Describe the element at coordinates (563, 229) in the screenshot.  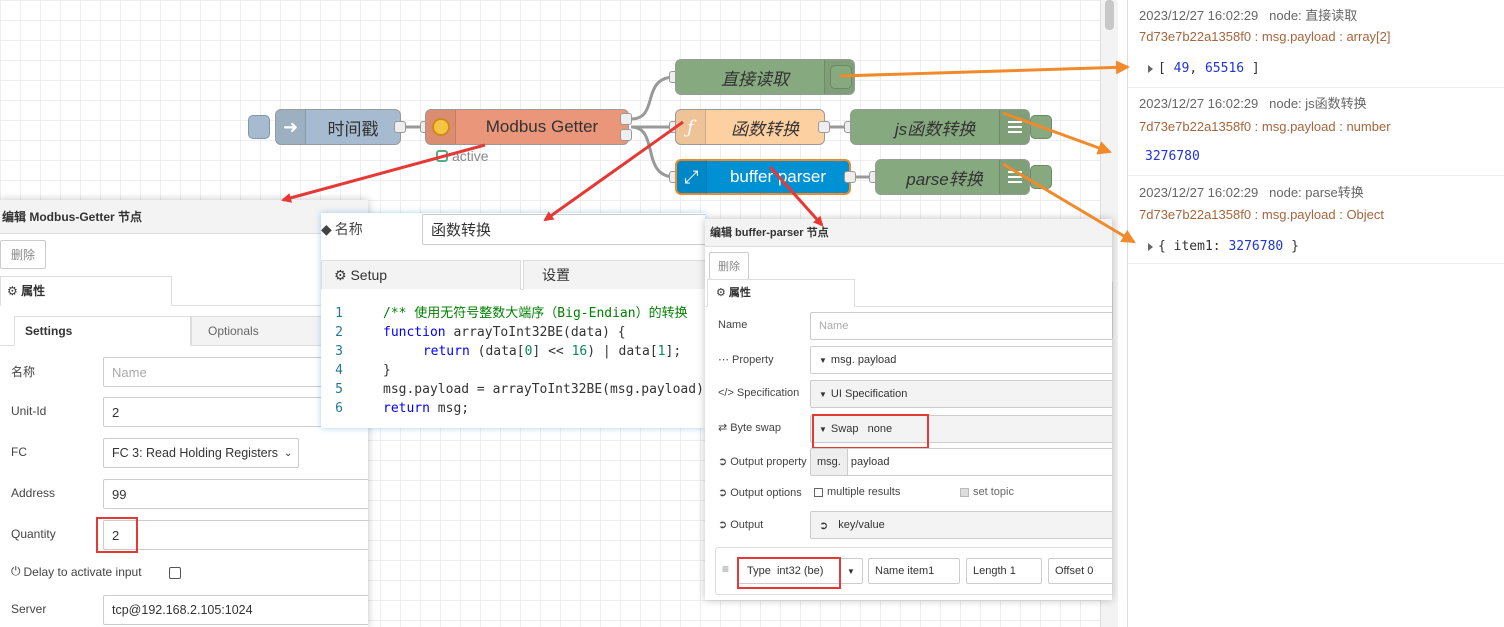
I see `function-name-input: 函数转换` at that location.